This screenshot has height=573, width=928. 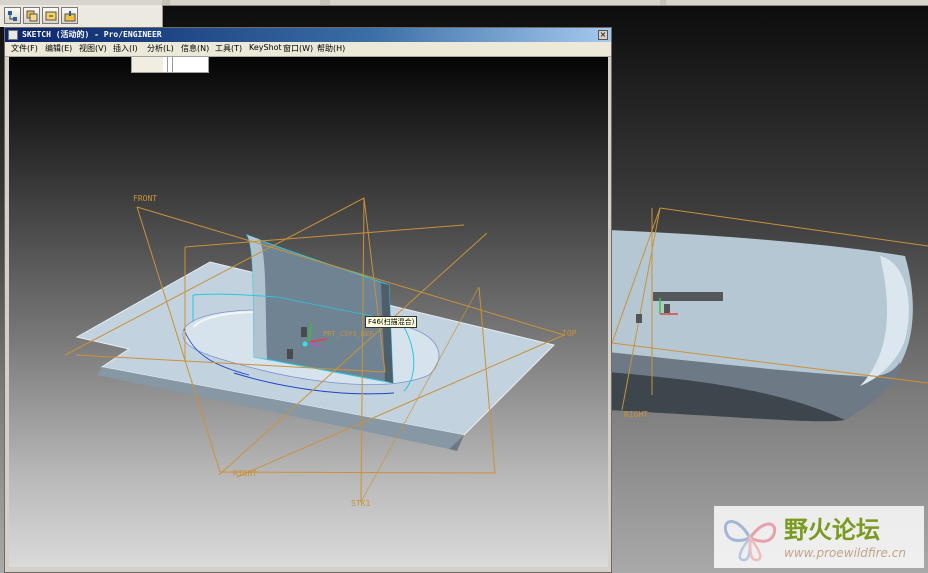 What do you see at coordinates (58, 48) in the screenshot?
I see `menu-edit: 编辑(E)` at bounding box center [58, 48].